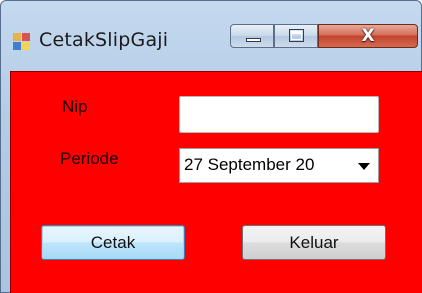 The height and width of the screenshot is (293, 422). Describe the element at coordinates (104, 40) in the screenshot. I see `window-title: CetakSlipGaji` at that location.